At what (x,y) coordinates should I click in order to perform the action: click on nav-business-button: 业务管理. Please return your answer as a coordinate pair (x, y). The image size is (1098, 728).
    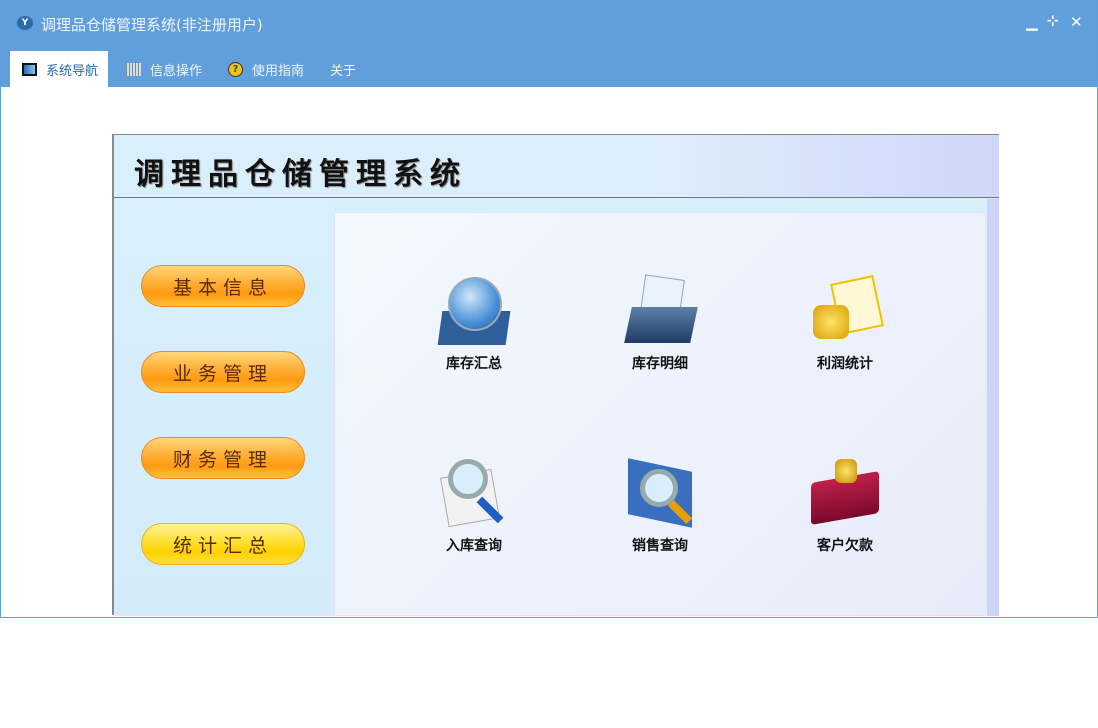
    Looking at the image, I should click on (223, 372).